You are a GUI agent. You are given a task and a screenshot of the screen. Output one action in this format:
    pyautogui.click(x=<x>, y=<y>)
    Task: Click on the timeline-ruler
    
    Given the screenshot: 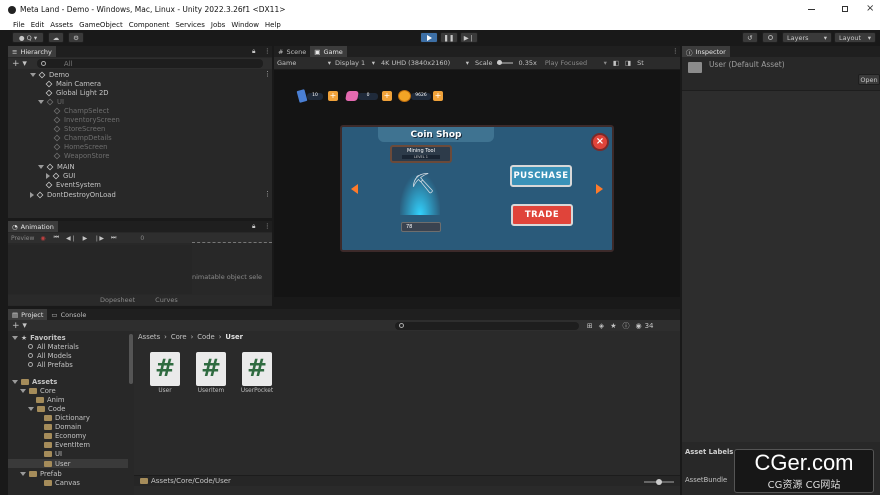 What is the action you would take?
    pyautogui.click(x=232, y=238)
    